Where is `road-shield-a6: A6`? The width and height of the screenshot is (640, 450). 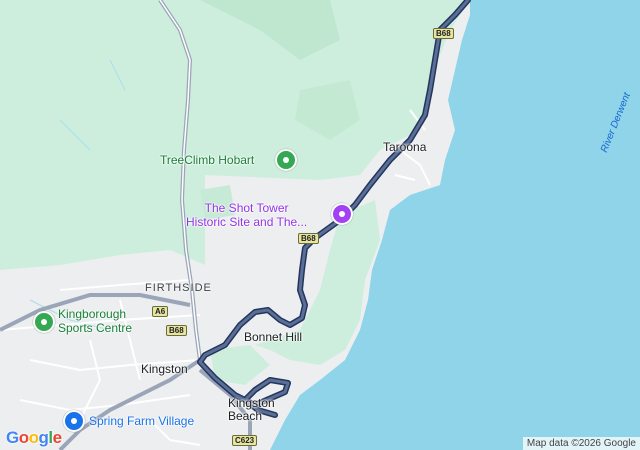 road-shield-a6: A6 is located at coordinates (160, 311).